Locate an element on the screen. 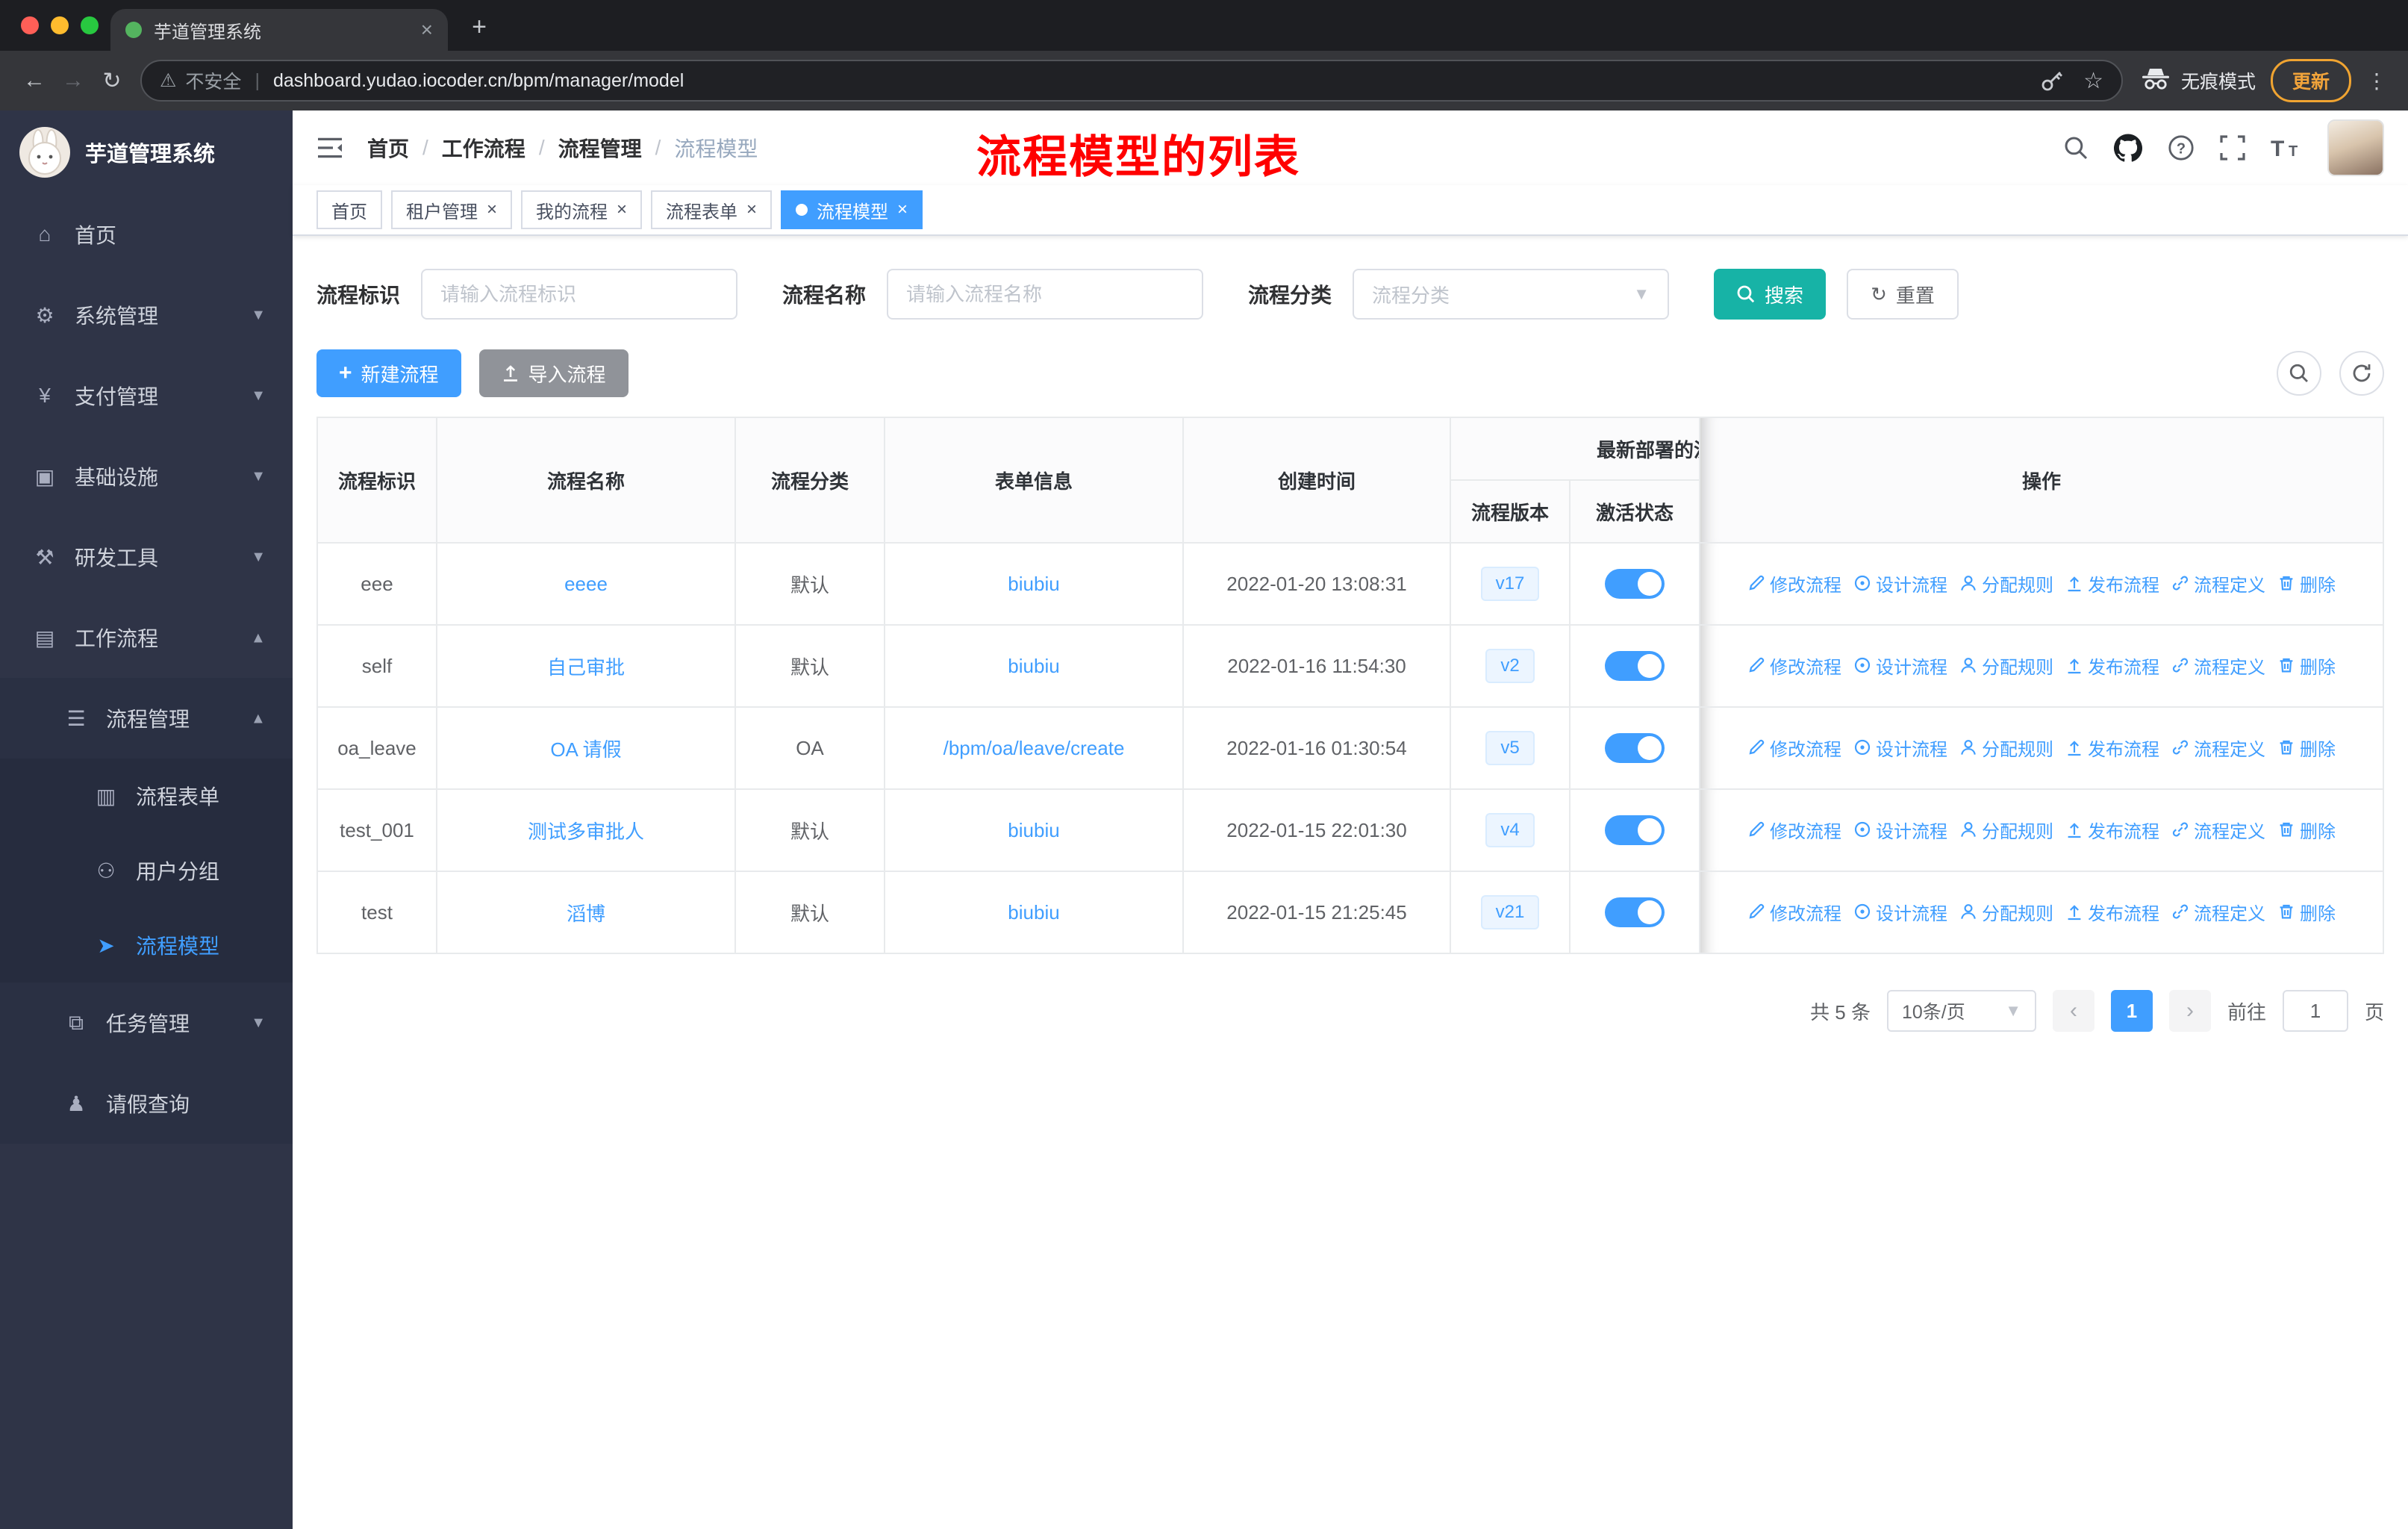  process-name-link: 滔博 is located at coordinates (586, 914).